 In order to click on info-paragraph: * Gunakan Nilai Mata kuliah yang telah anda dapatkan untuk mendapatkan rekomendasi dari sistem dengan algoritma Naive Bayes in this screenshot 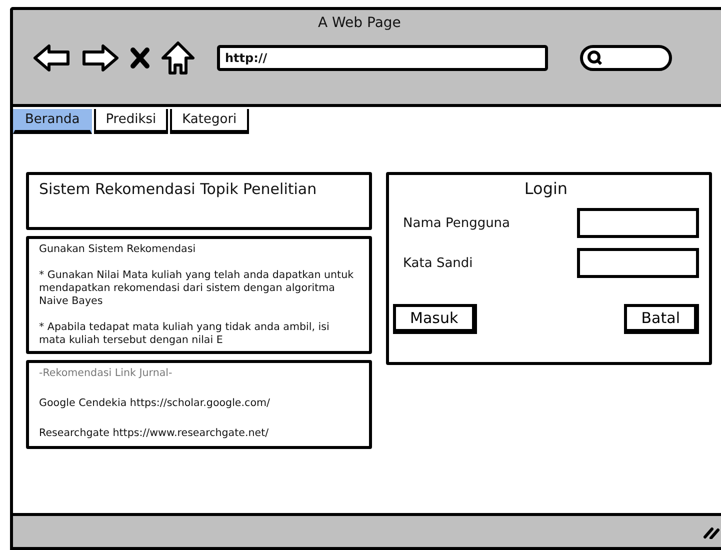, I will do `click(197, 288)`.